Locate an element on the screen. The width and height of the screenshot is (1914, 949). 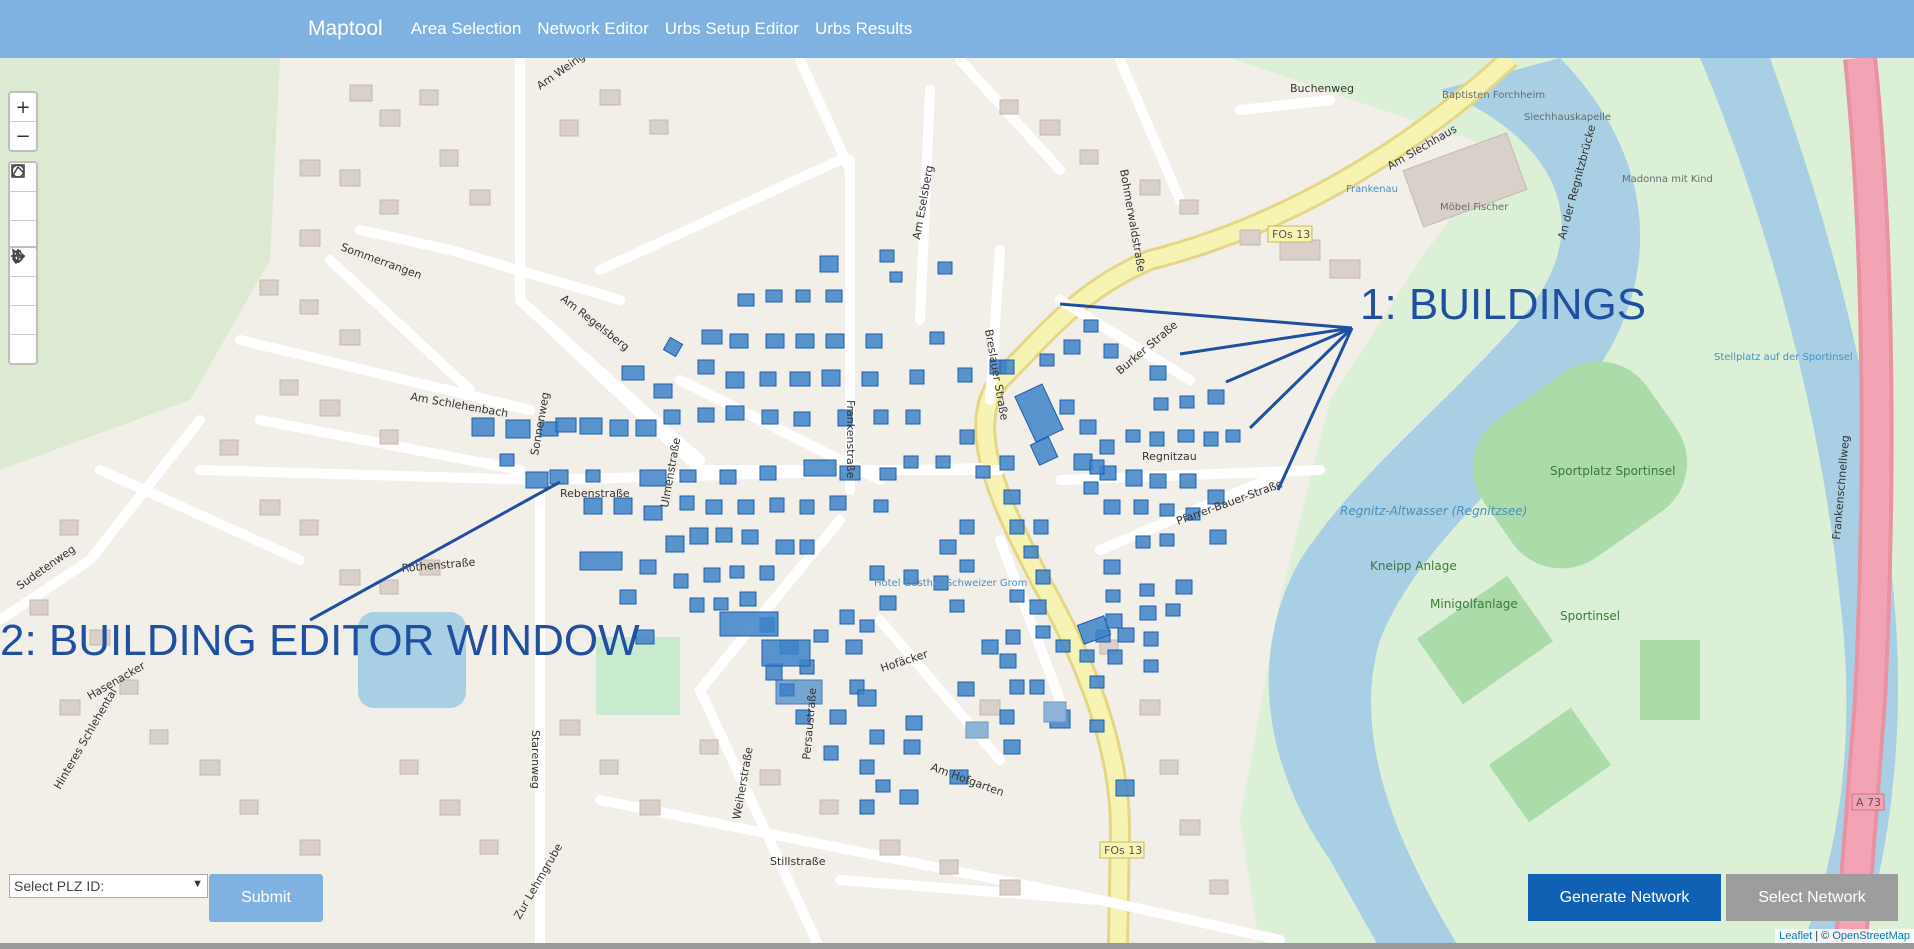
street-label: Regnitzau is located at coordinates (1169, 456).